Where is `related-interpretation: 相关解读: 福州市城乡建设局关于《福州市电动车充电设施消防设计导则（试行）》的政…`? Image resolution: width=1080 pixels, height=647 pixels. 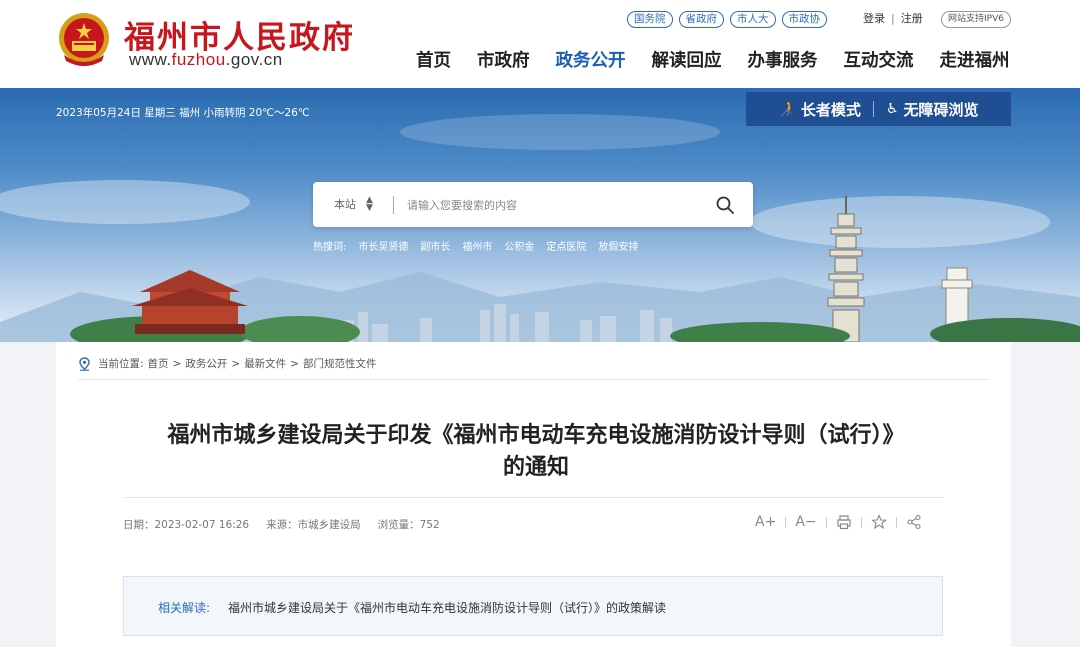 related-interpretation: 相关解读: 福州市城乡建设局关于《福州市电动车充电设施消防设计导则（试行）》的政… is located at coordinates (533, 606).